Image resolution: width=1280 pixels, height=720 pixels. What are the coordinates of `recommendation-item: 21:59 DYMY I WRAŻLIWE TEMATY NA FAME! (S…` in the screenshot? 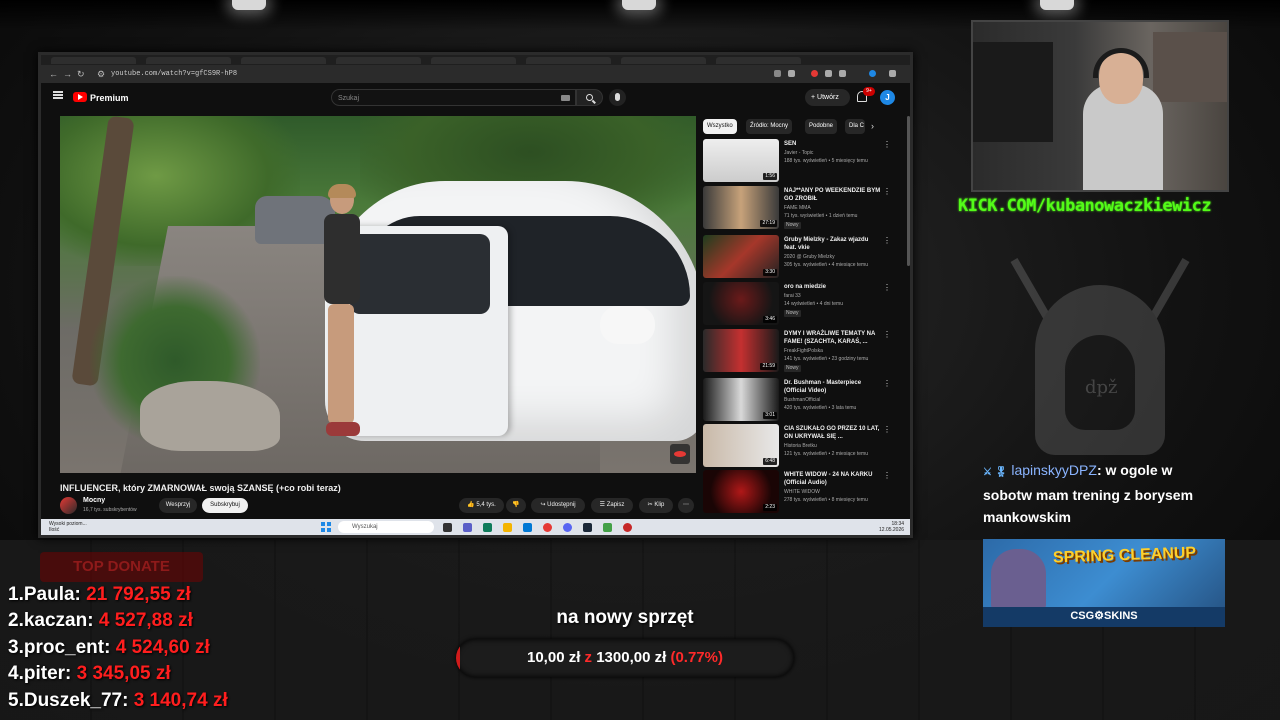 It's located at (805, 351).